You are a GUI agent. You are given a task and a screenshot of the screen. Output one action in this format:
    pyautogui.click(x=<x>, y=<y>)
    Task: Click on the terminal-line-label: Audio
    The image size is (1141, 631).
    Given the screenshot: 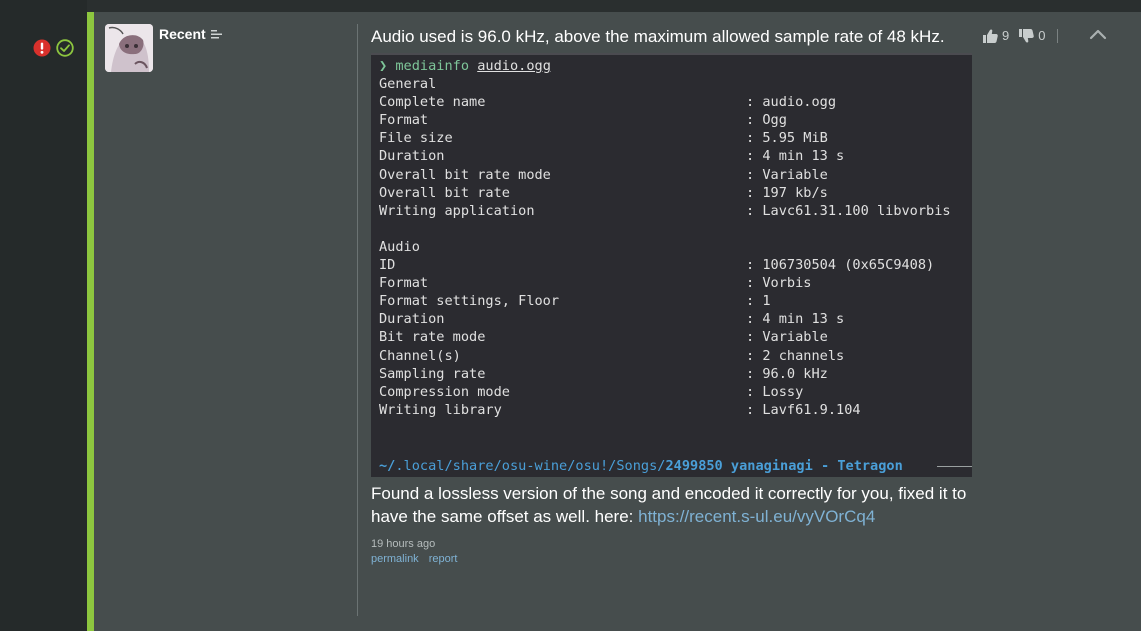 What is the action you would take?
    pyautogui.click(x=399, y=246)
    